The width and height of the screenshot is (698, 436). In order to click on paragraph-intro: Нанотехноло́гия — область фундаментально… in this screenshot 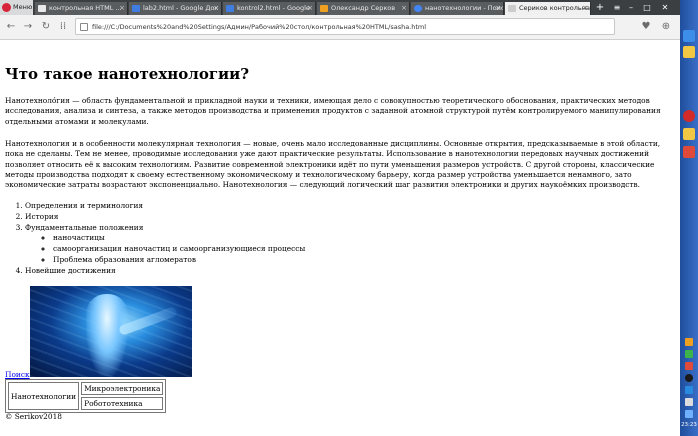, I will do `click(333, 111)`.